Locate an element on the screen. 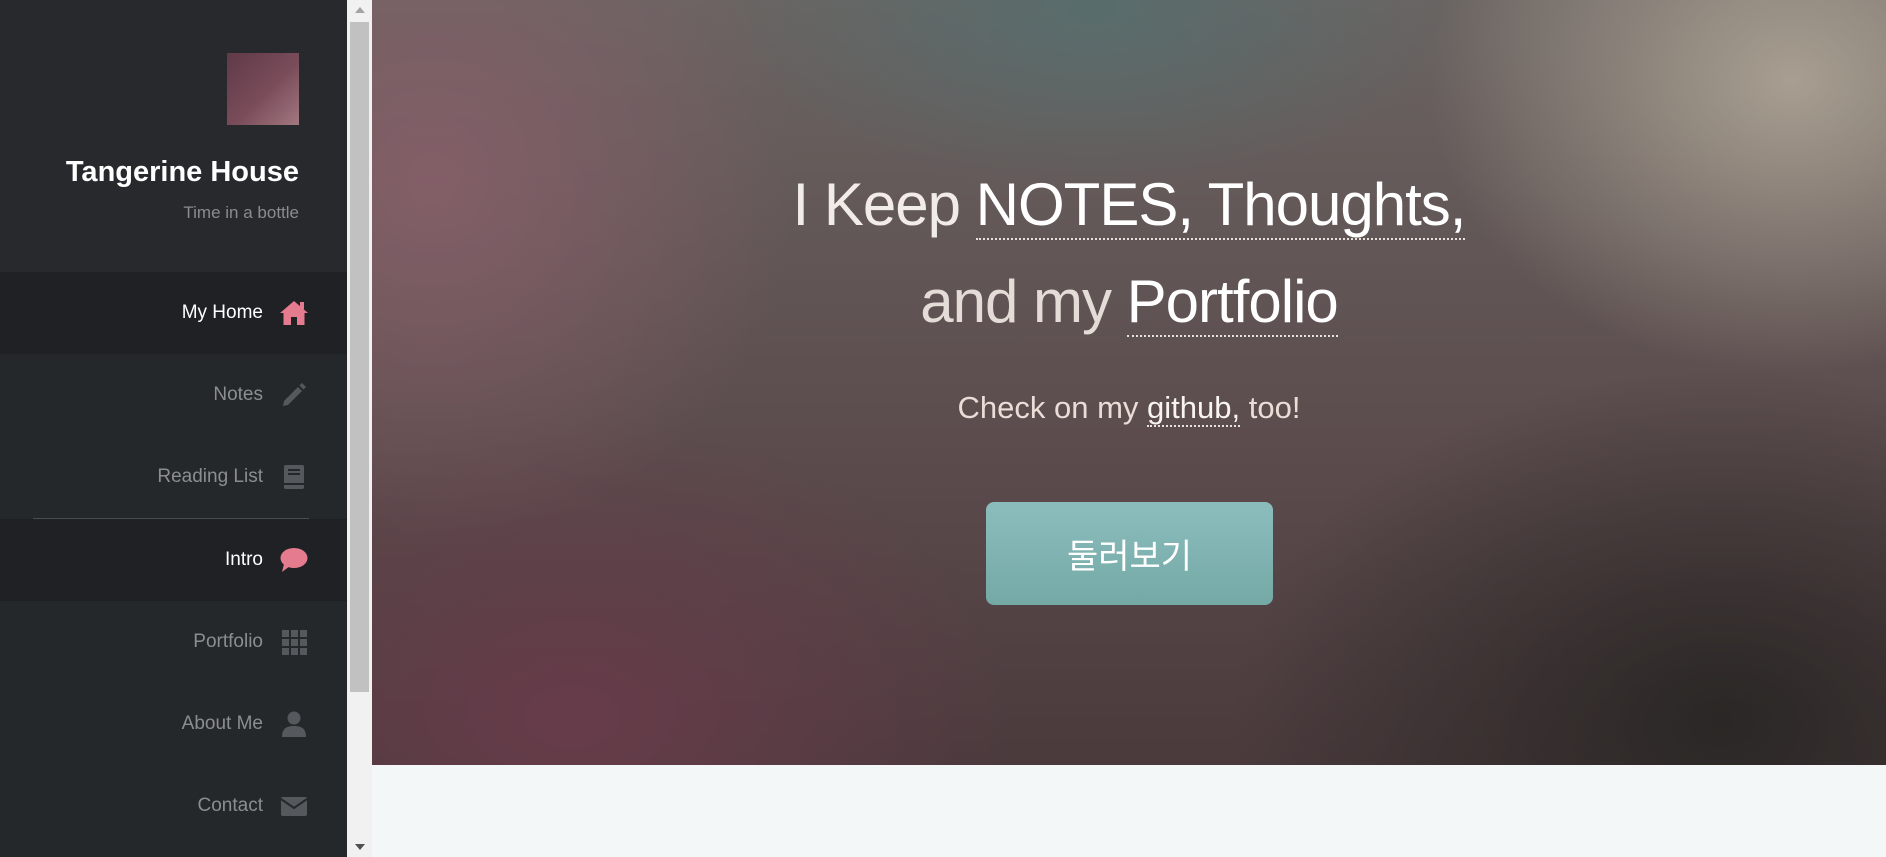  grid-icon is located at coordinates (294, 642).